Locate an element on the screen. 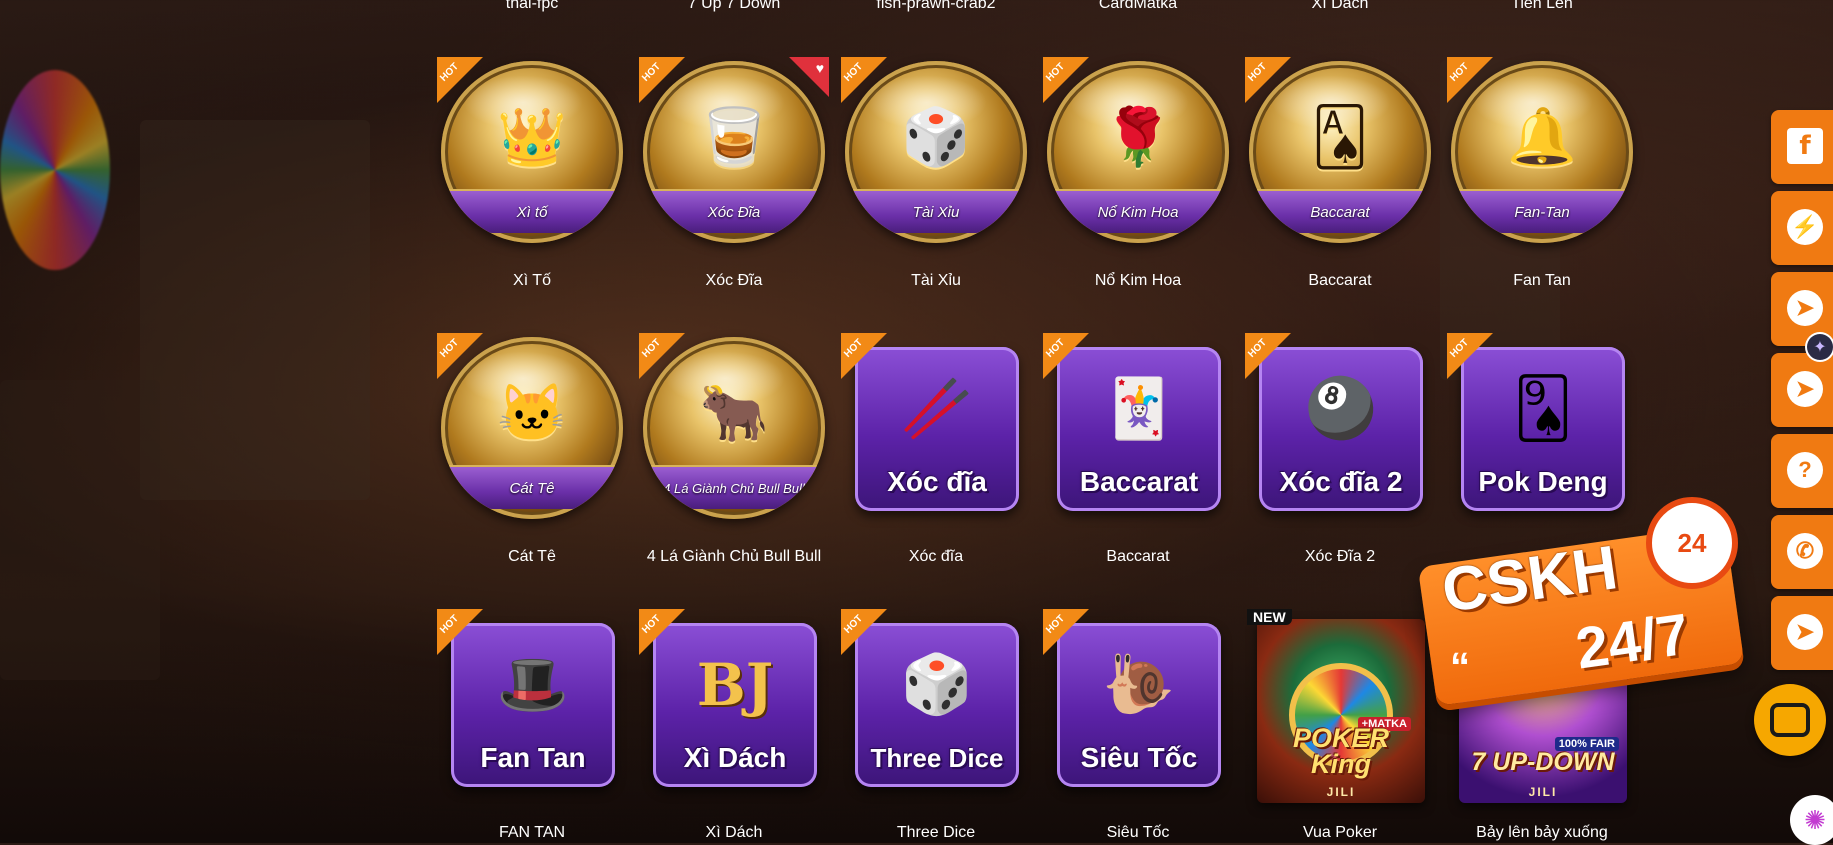  game-label: Fan Tan is located at coordinates (1542, 281).